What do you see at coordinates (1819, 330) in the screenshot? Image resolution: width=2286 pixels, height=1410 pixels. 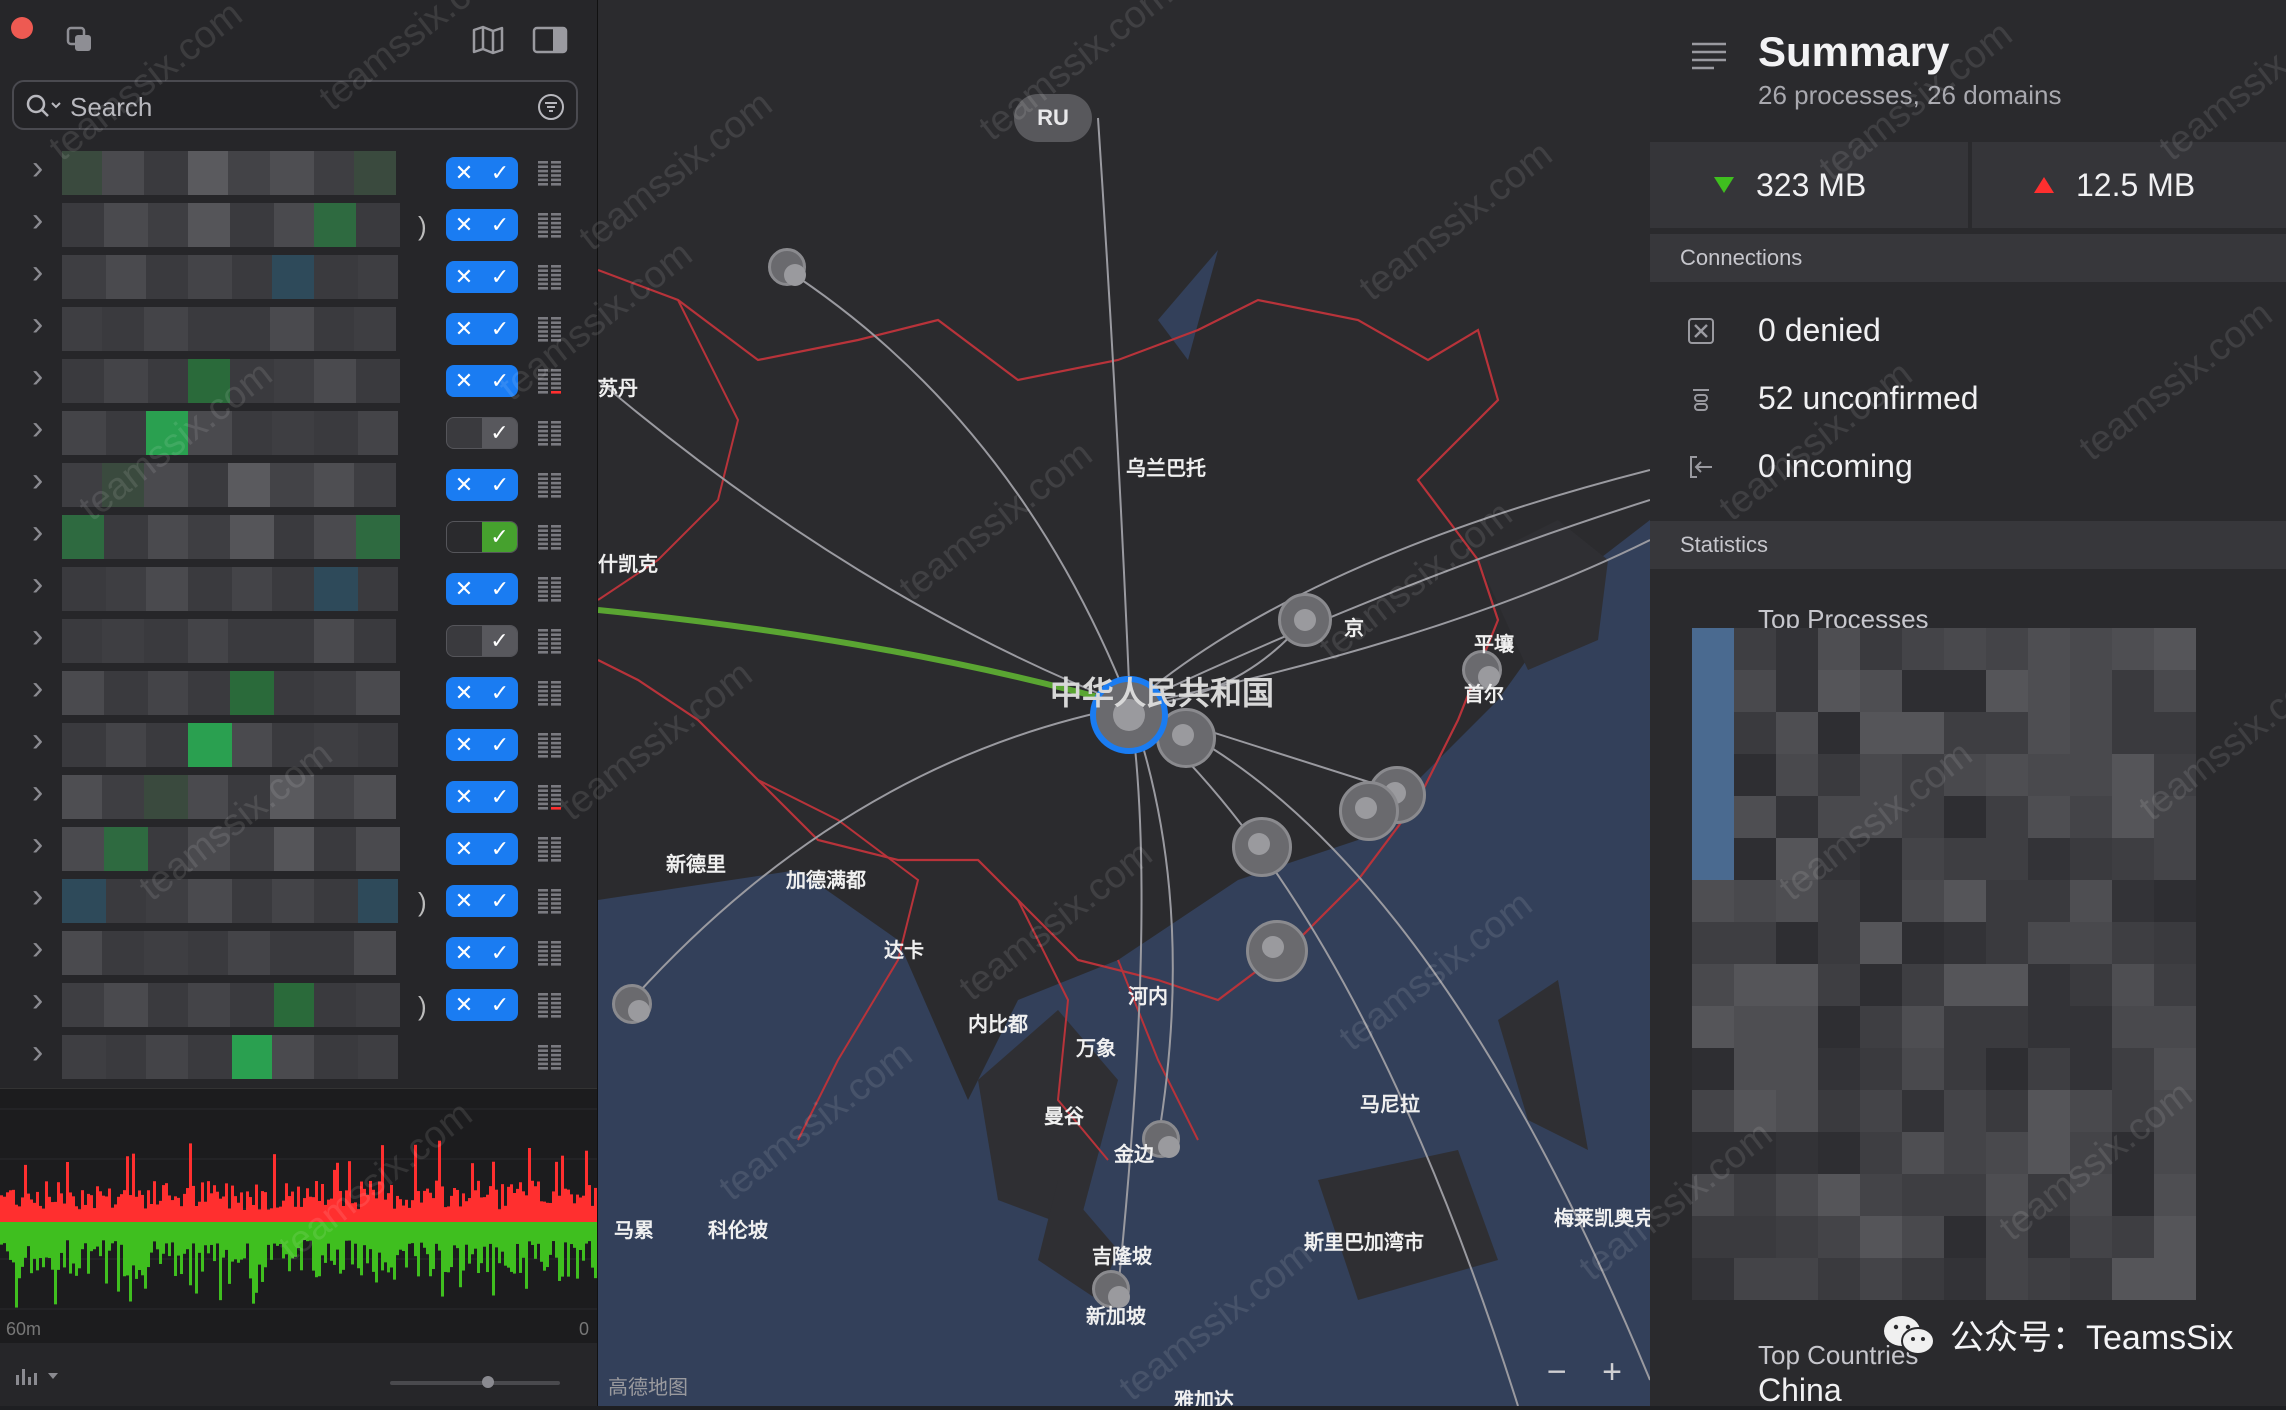 I see `denied-count: 0 denied` at bounding box center [1819, 330].